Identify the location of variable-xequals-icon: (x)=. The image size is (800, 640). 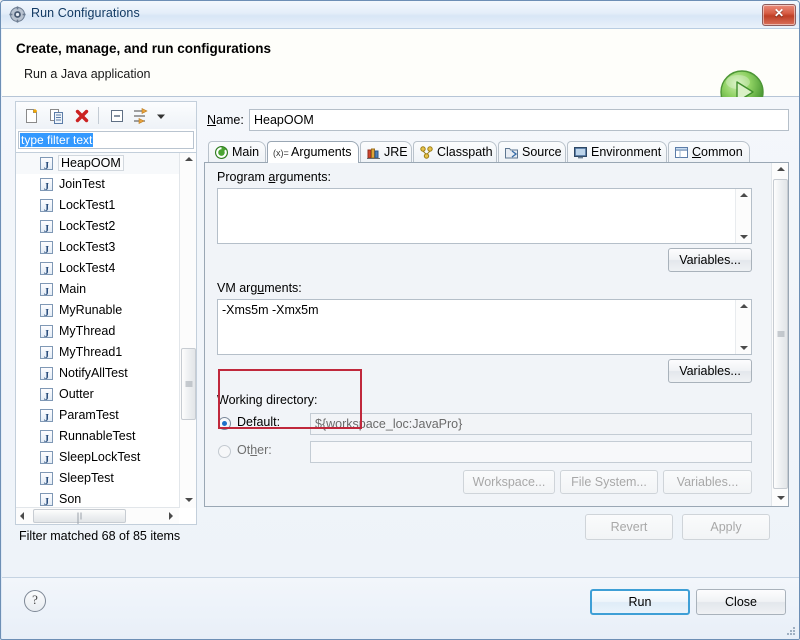
(281, 152).